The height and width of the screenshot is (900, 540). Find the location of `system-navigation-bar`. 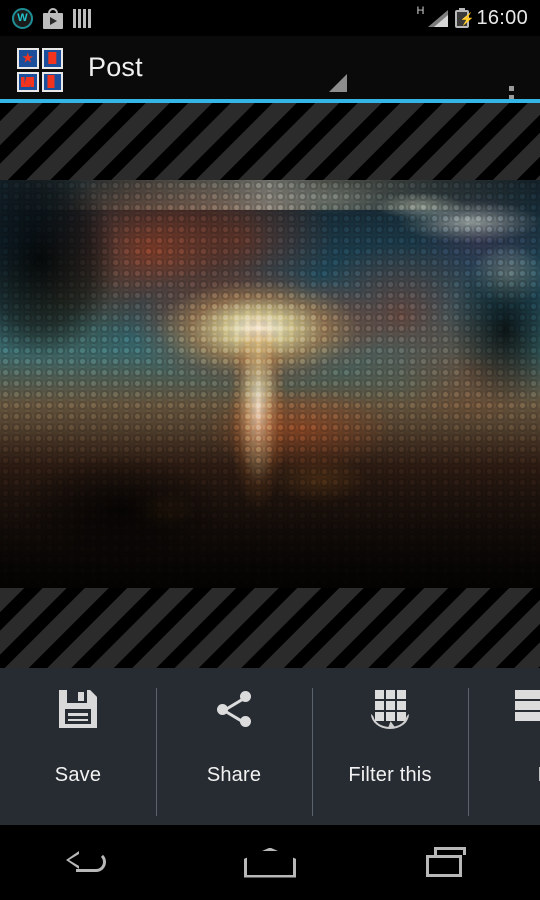

system-navigation-bar is located at coordinates (270, 862).